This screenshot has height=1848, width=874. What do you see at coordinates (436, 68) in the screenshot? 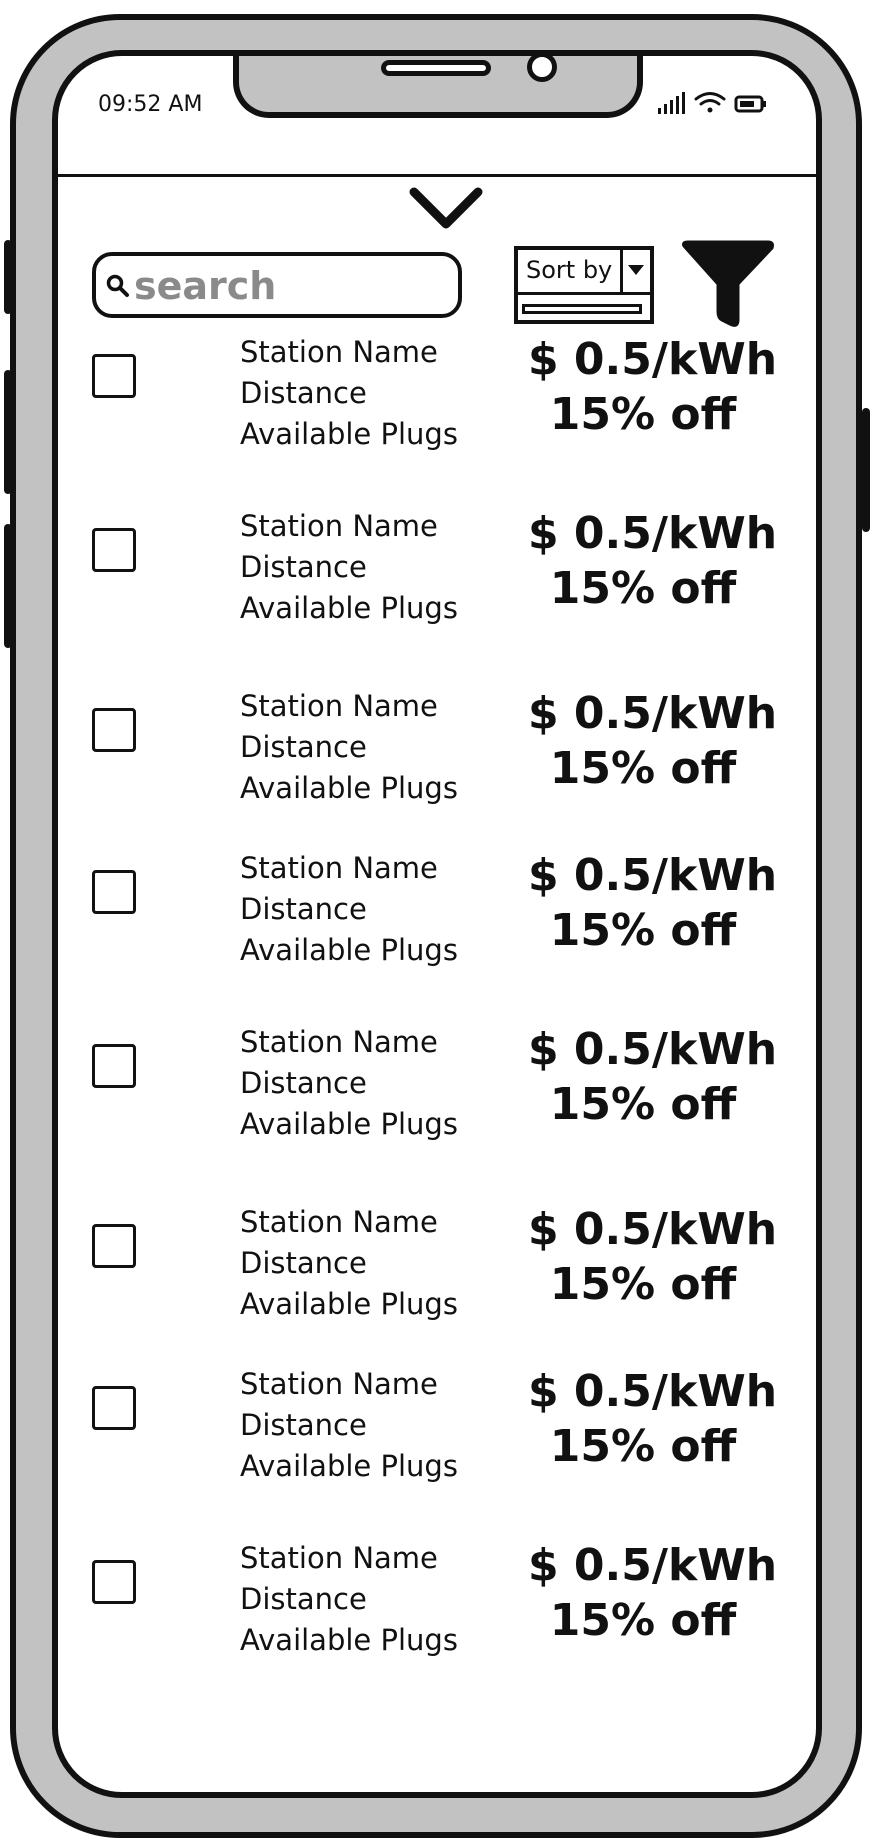
I see `speaker-grille` at bounding box center [436, 68].